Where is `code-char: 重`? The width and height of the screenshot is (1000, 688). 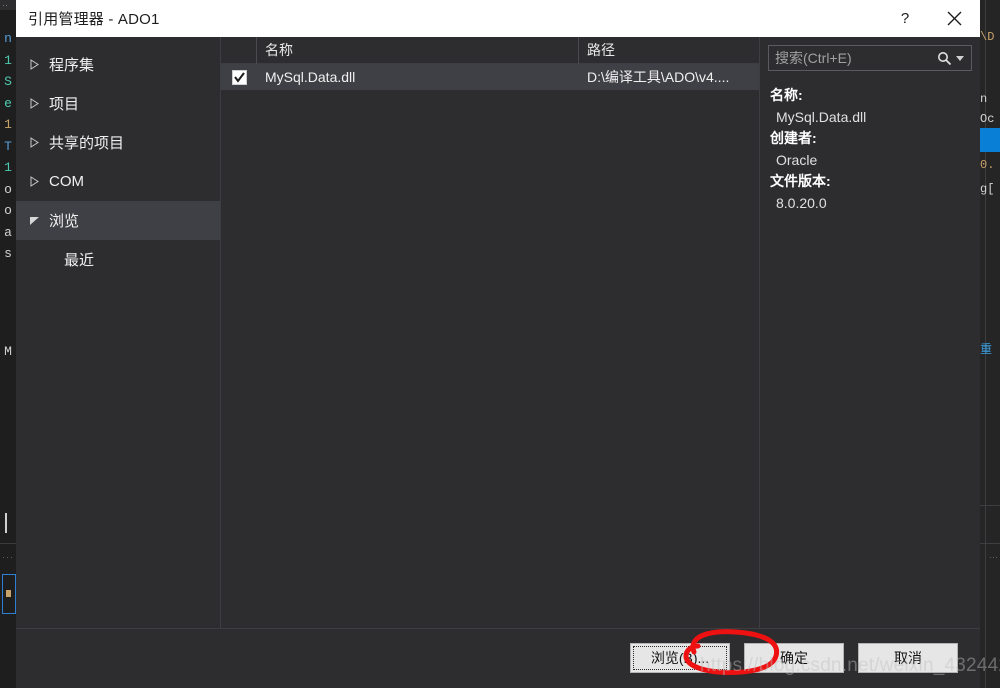
code-char: 重 is located at coordinates (986, 349).